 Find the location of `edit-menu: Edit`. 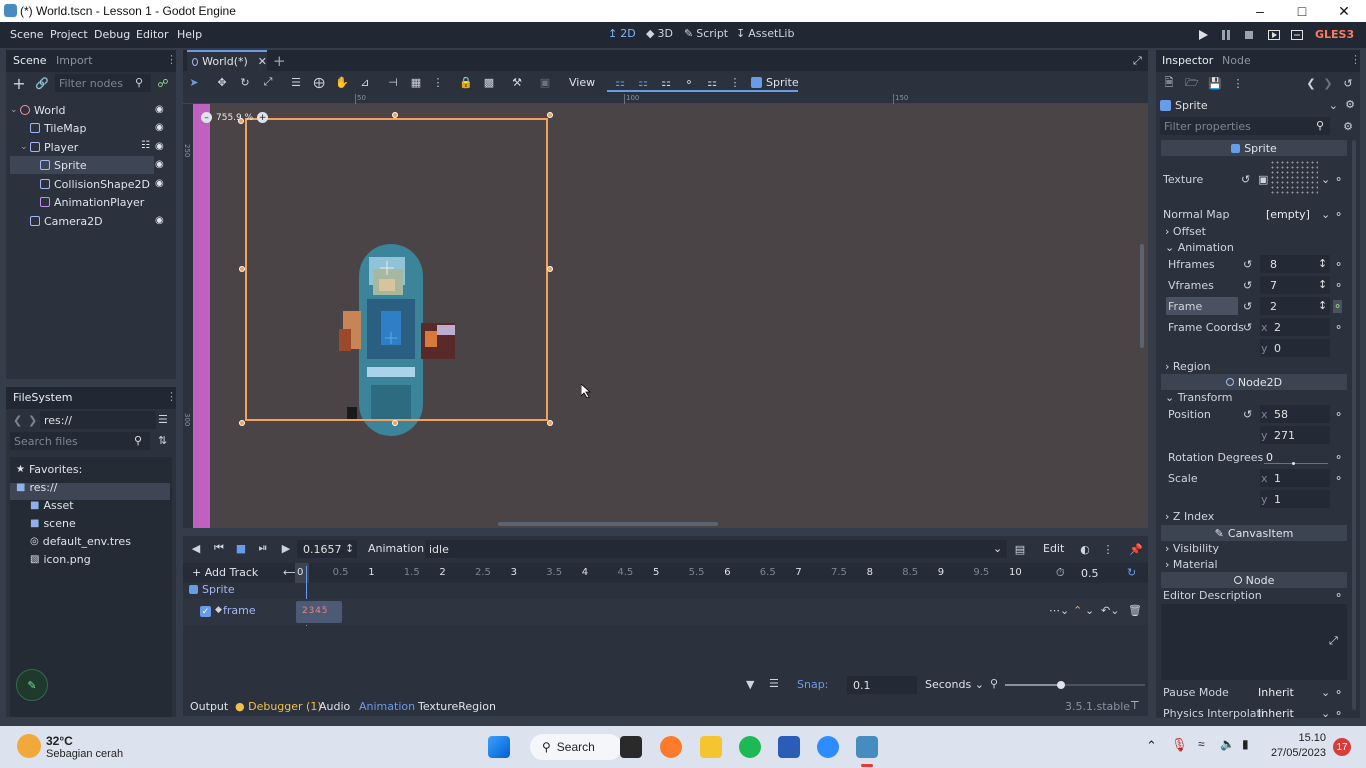

edit-menu: Edit is located at coordinates (1053, 548).